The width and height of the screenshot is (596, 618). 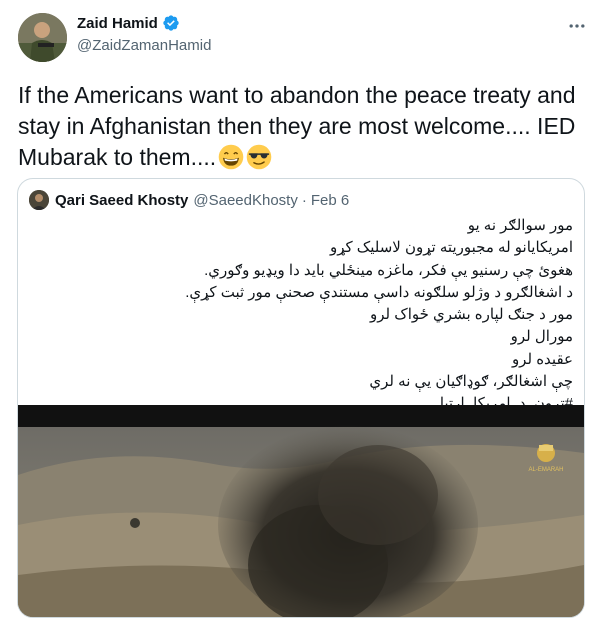 I want to click on quoted-author-avatar, so click(x=39, y=200).